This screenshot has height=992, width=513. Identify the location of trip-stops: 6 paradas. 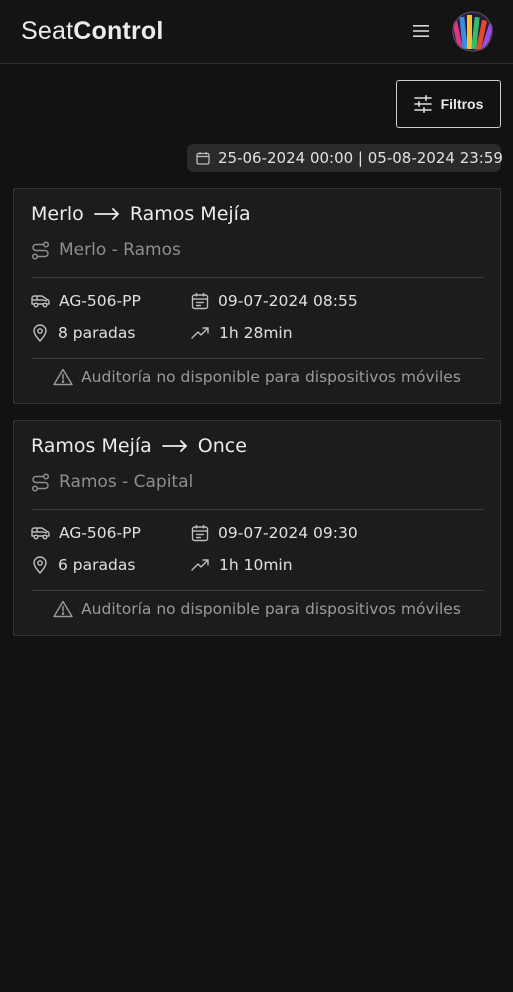
(83, 565).